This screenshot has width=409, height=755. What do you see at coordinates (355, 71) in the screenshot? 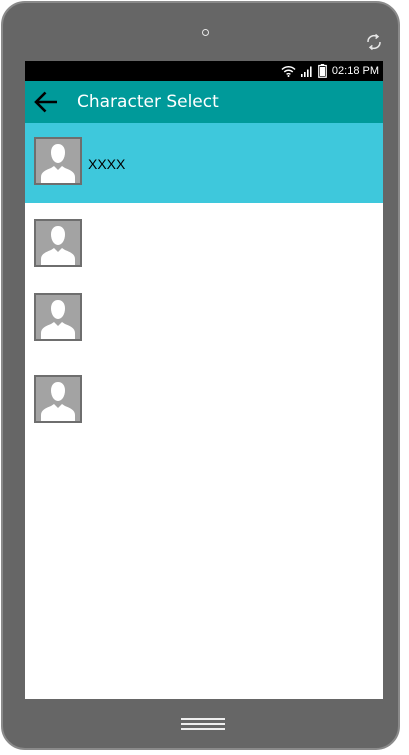
I see `status-time: 02:18 PM` at bounding box center [355, 71].